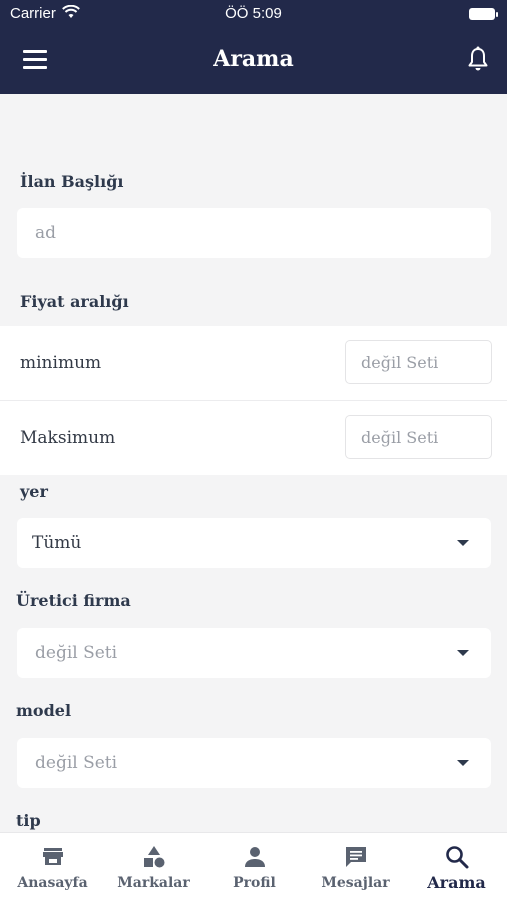 The height and width of the screenshot is (900, 507). What do you see at coordinates (254, 857) in the screenshot?
I see `person-icon` at bounding box center [254, 857].